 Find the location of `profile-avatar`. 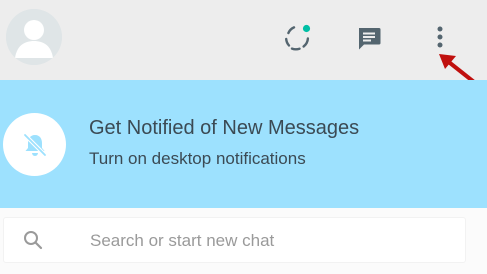

profile-avatar is located at coordinates (34, 37).